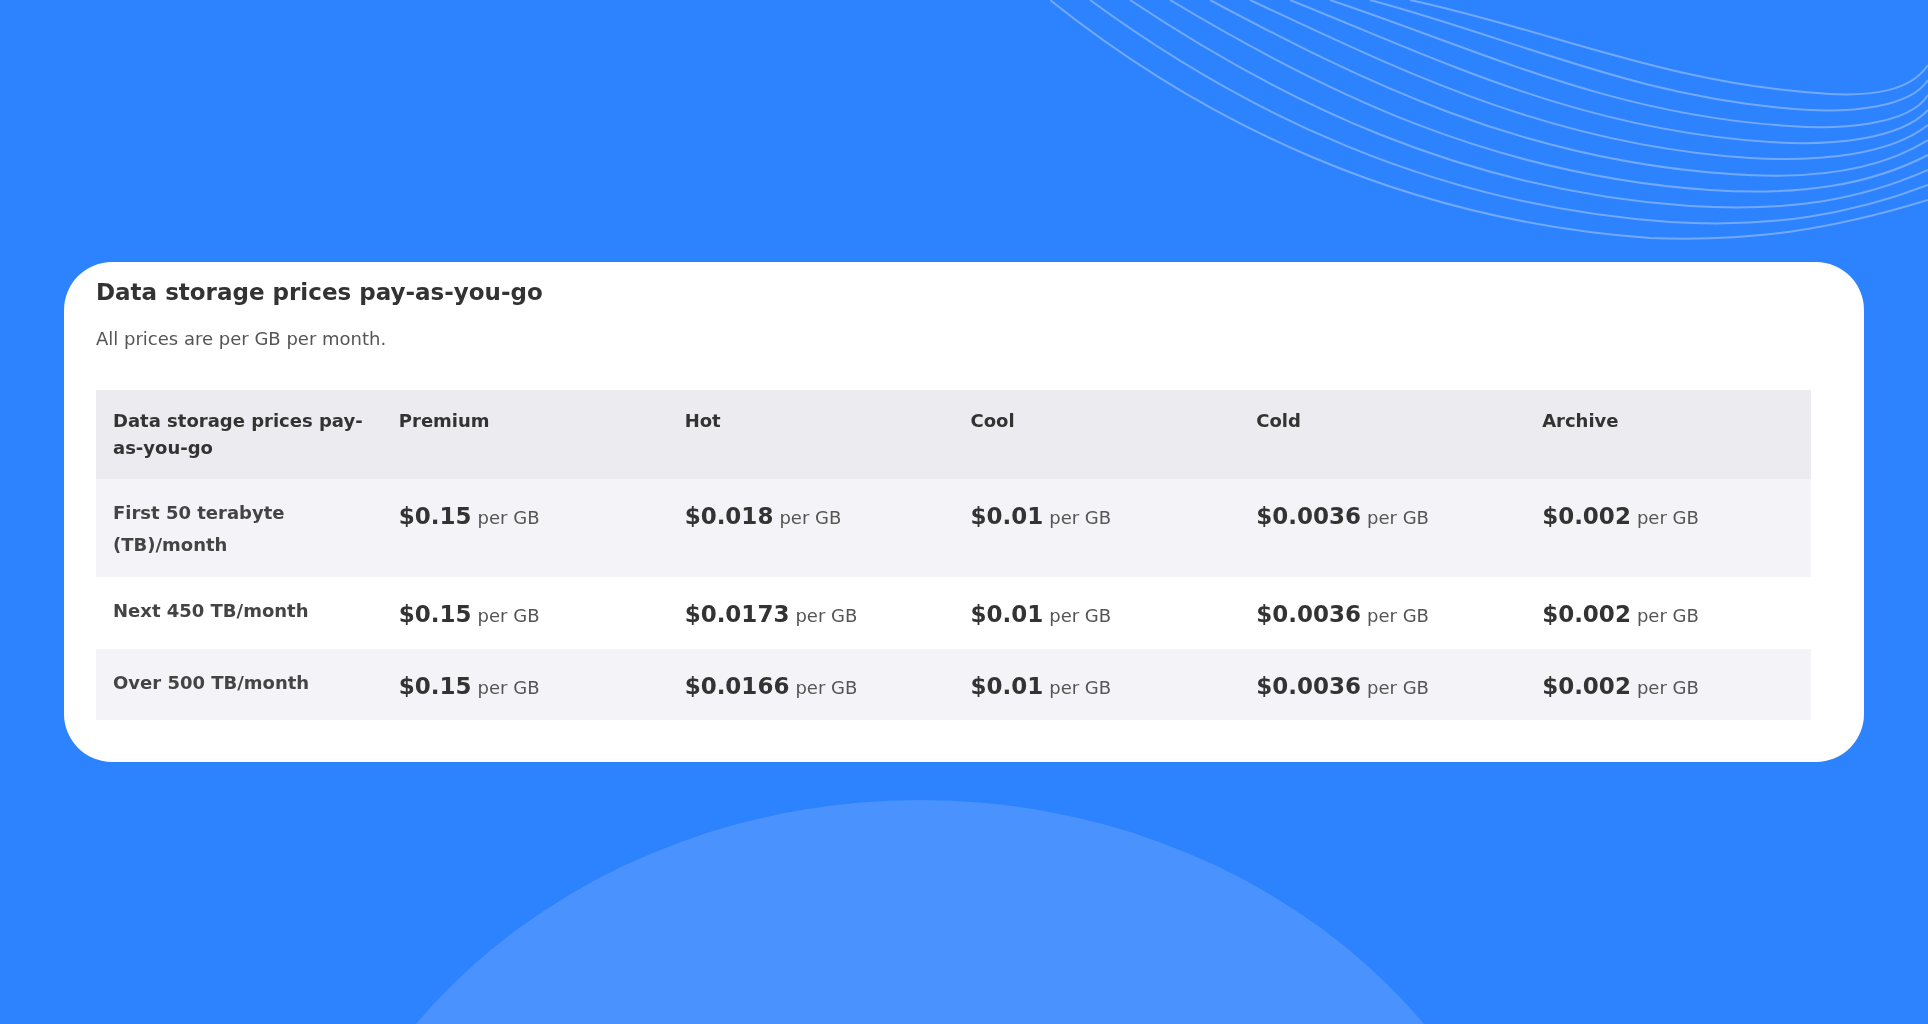 Image resolution: width=1928 pixels, height=1024 pixels. What do you see at coordinates (992, 420) in the screenshot?
I see `column-header: Cool` at bounding box center [992, 420].